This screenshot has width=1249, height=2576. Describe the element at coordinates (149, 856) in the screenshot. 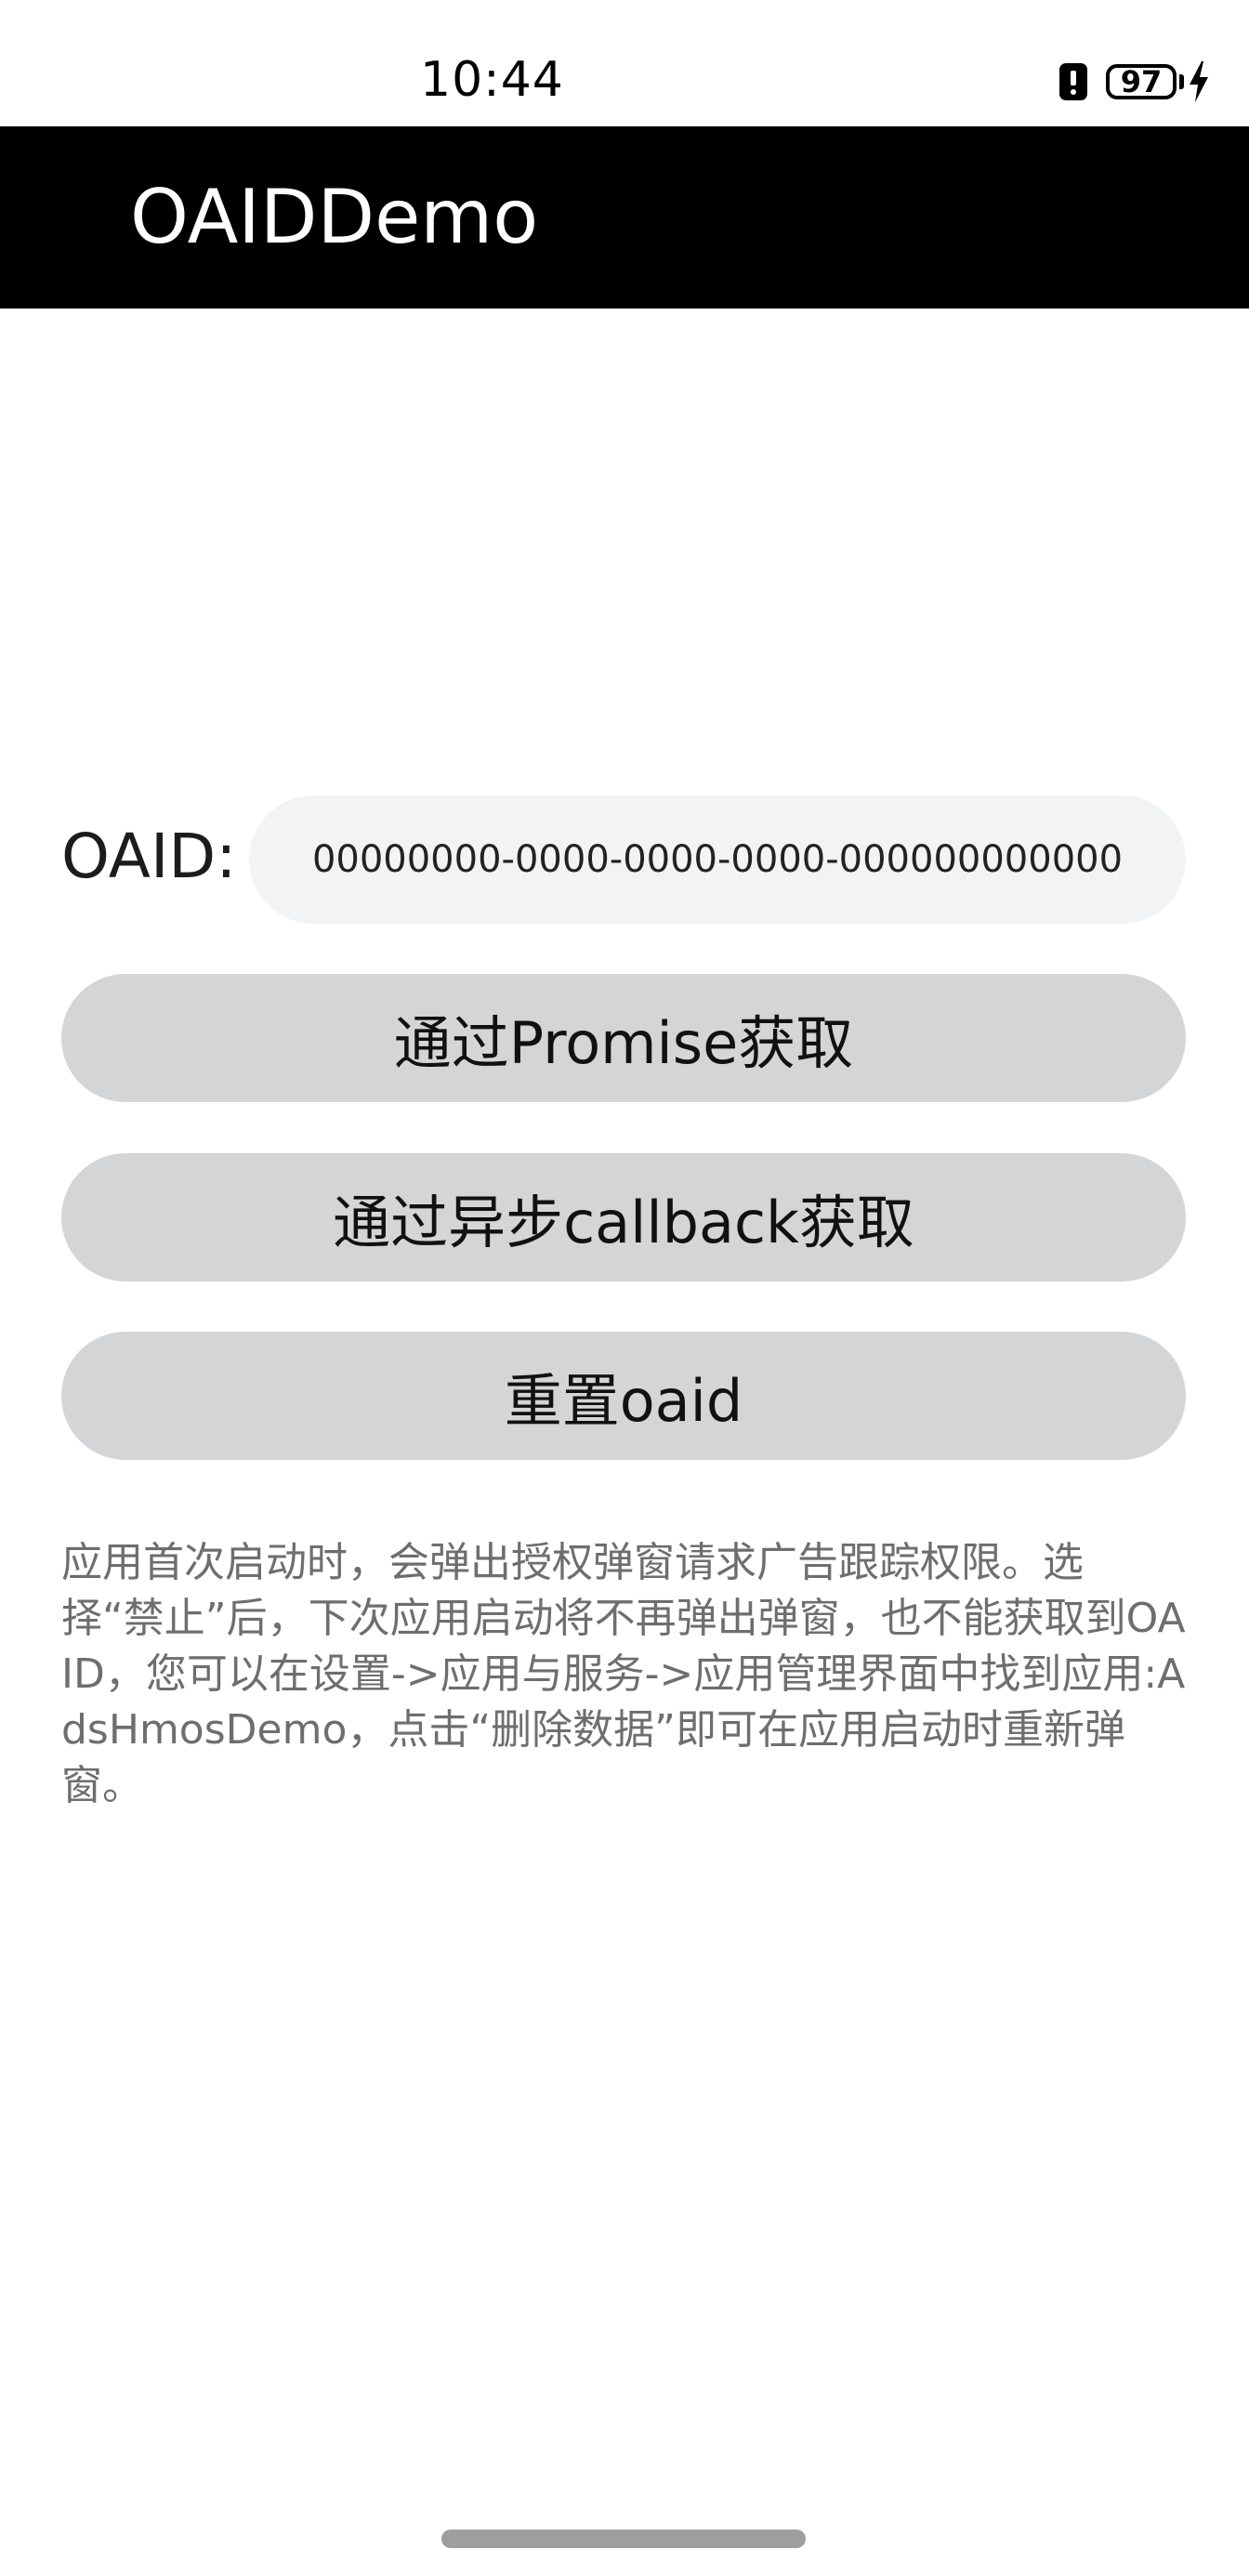

I see `oaid-label: OAID:` at that location.